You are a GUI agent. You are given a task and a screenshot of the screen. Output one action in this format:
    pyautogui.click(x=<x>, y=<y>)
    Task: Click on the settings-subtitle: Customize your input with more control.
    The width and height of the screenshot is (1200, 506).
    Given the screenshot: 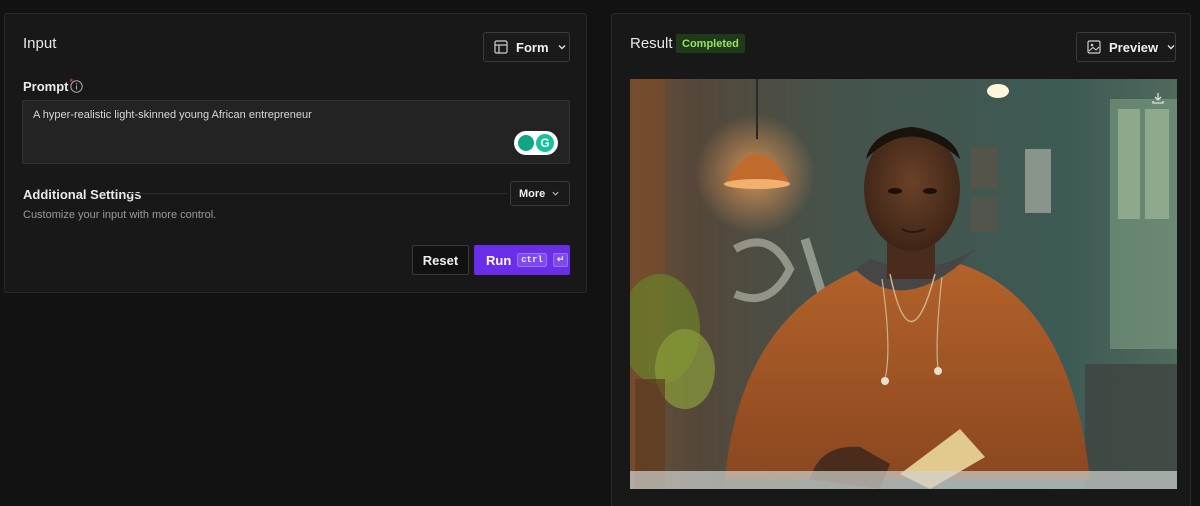 What is the action you would take?
    pyautogui.click(x=120, y=215)
    